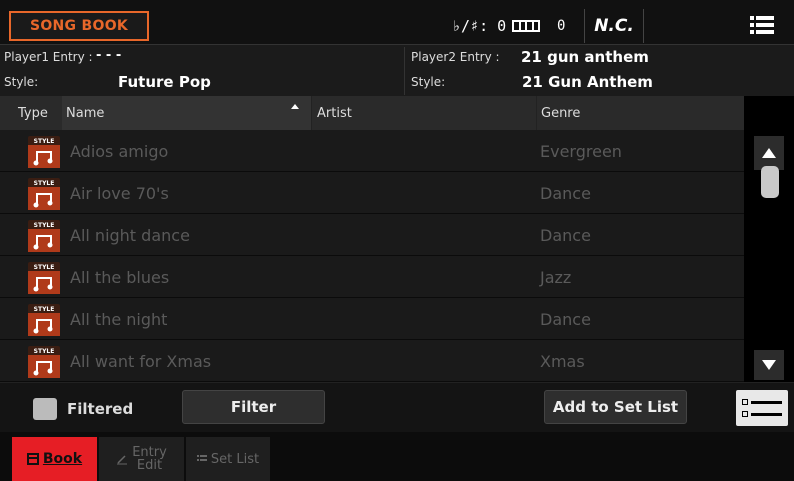 Image resolution: width=794 pixels, height=481 pixels. I want to click on player1-style-value: Future Pop, so click(164, 82).